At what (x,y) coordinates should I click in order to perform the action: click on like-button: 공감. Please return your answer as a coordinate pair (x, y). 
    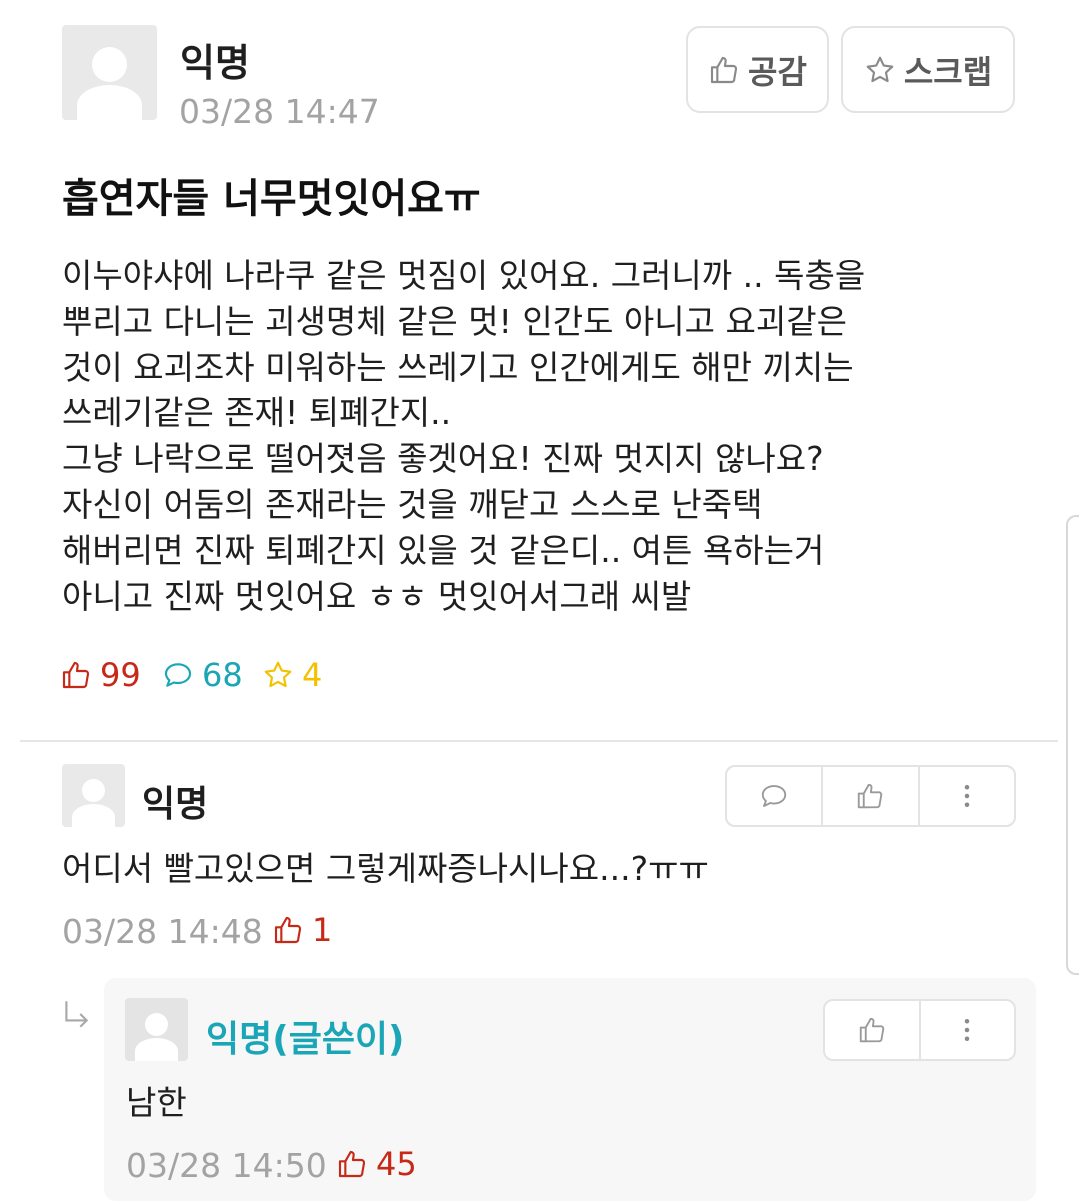
    Looking at the image, I should click on (757, 69).